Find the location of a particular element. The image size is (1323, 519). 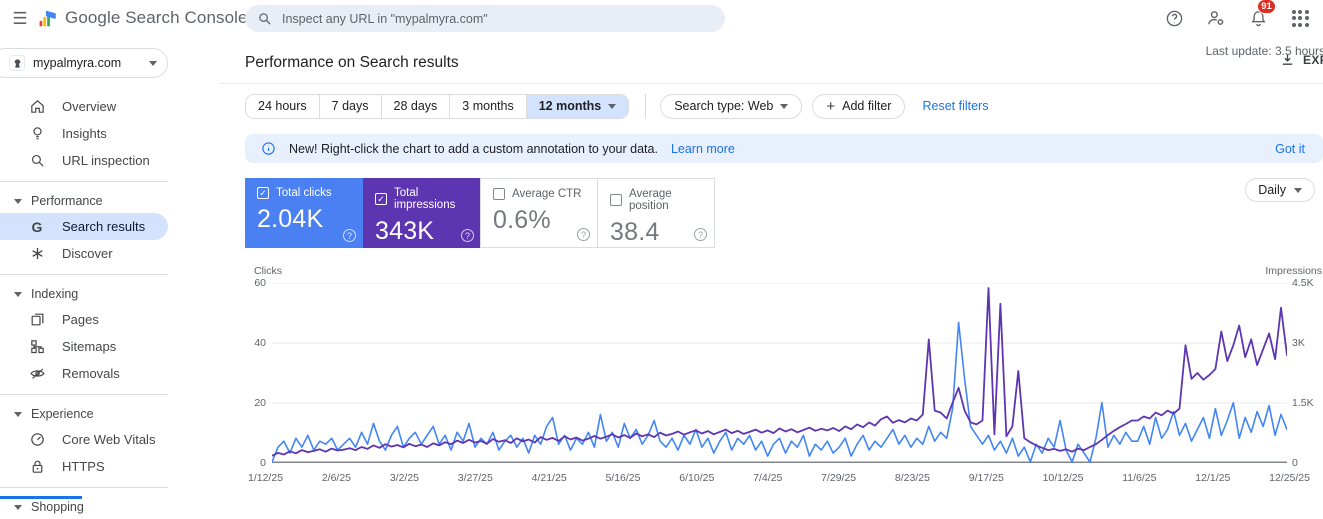

sidebar-item-label: URL inspection is located at coordinates (106, 160).